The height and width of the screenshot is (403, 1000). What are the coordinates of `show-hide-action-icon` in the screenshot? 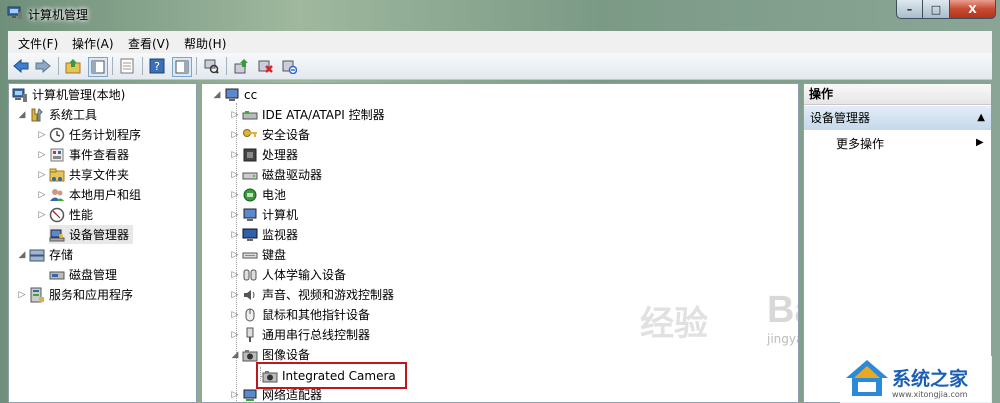 It's located at (182, 67).